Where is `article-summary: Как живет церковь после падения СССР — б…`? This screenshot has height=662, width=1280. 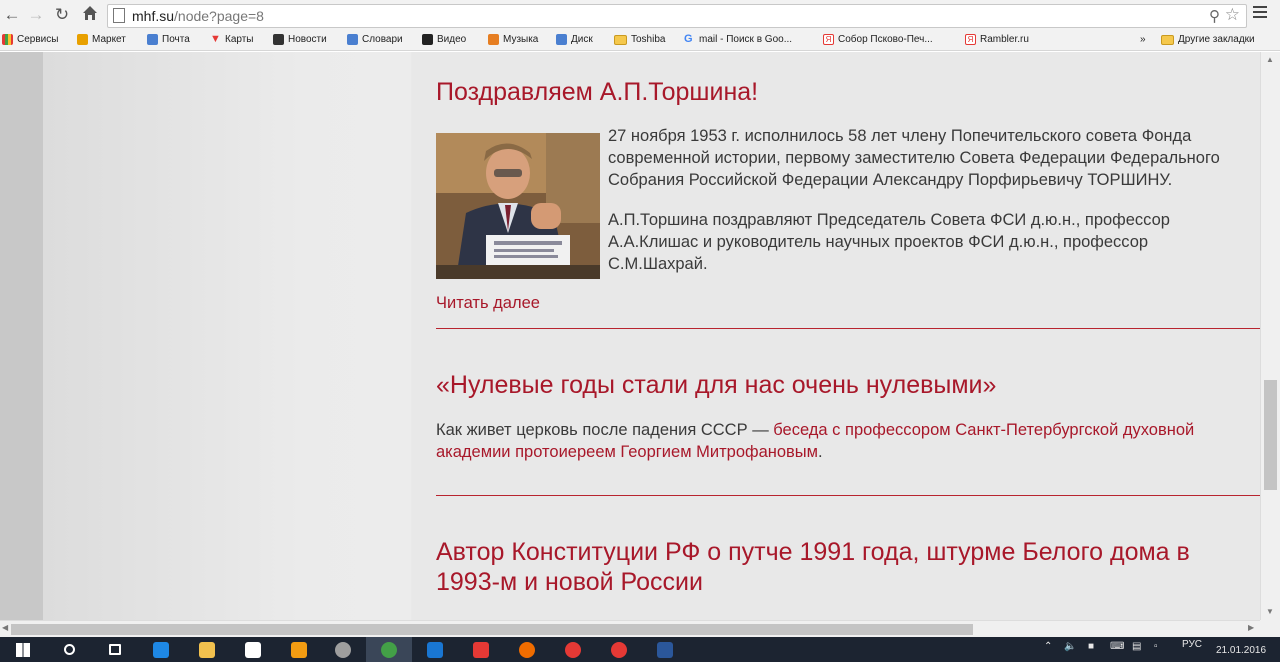
article-summary: Как живет церковь после падения СССР — б… is located at coordinates (848, 441).